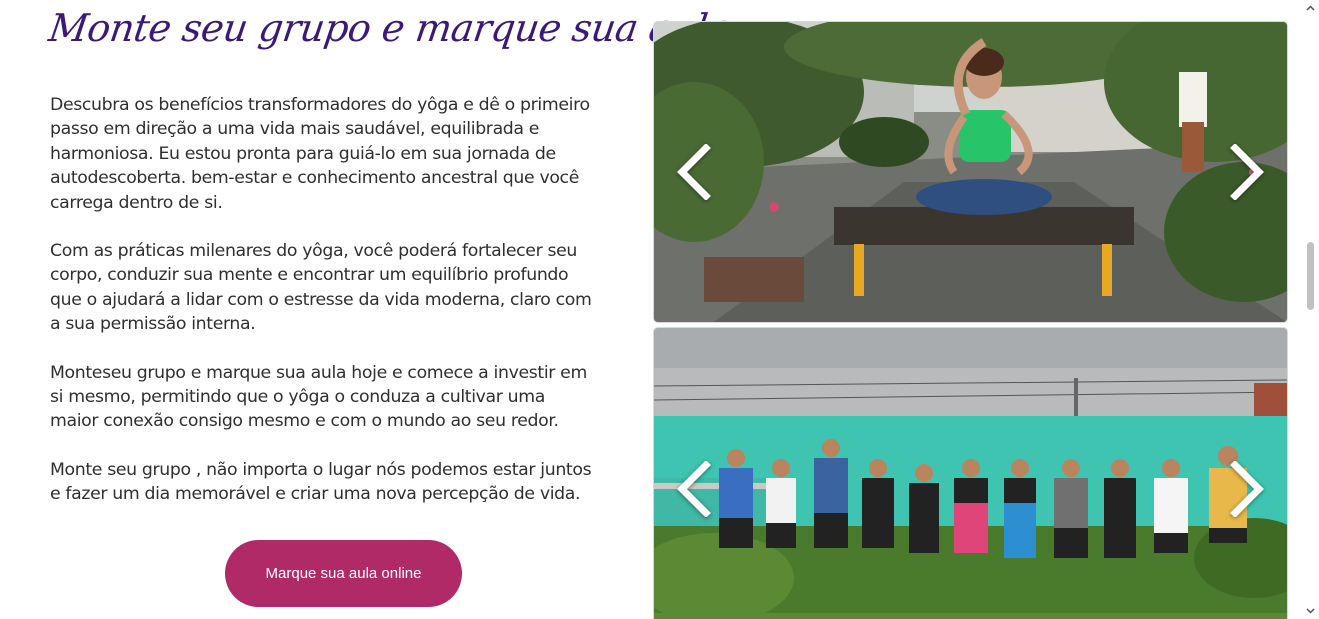 The height and width of the screenshot is (619, 1319). What do you see at coordinates (1310, 276) in the screenshot?
I see `scrollbar-thumb` at bounding box center [1310, 276].